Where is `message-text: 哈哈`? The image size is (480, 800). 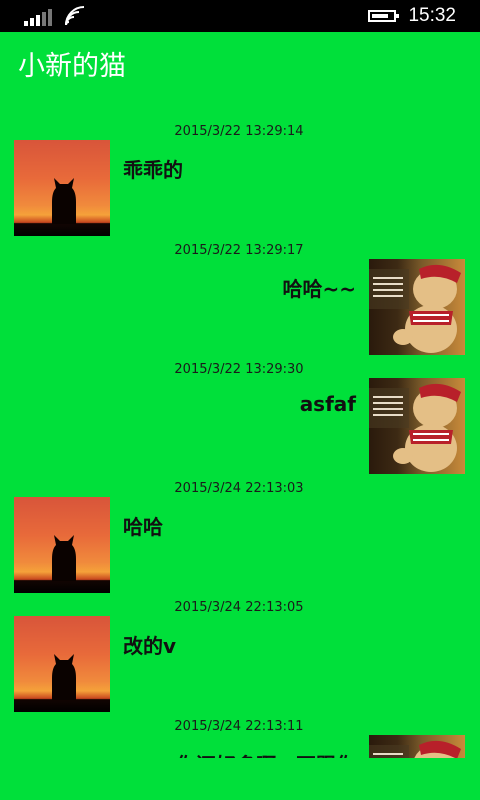
message-text: 哈哈 is located at coordinates (143, 527).